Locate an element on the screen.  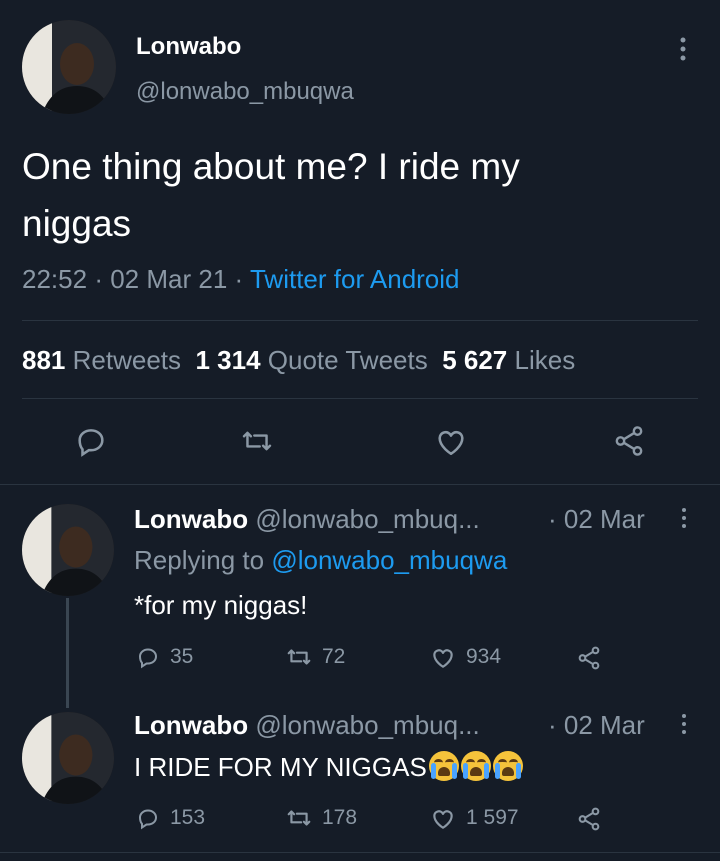
main-author-name: Lonwabo is located at coordinates (188, 47).